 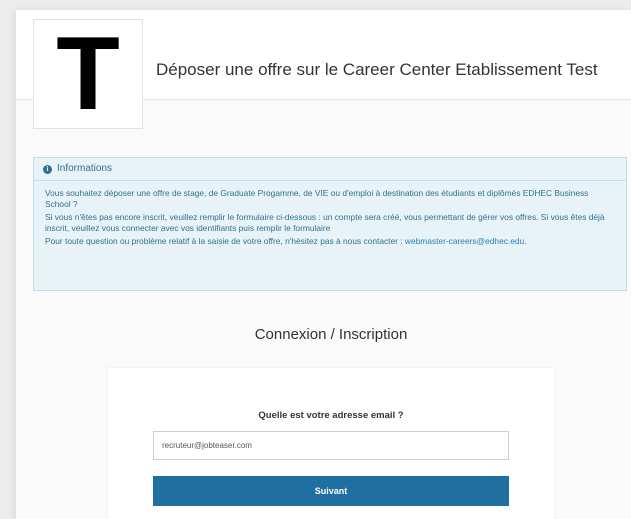 I want to click on logo-letter: T, so click(x=88, y=74).